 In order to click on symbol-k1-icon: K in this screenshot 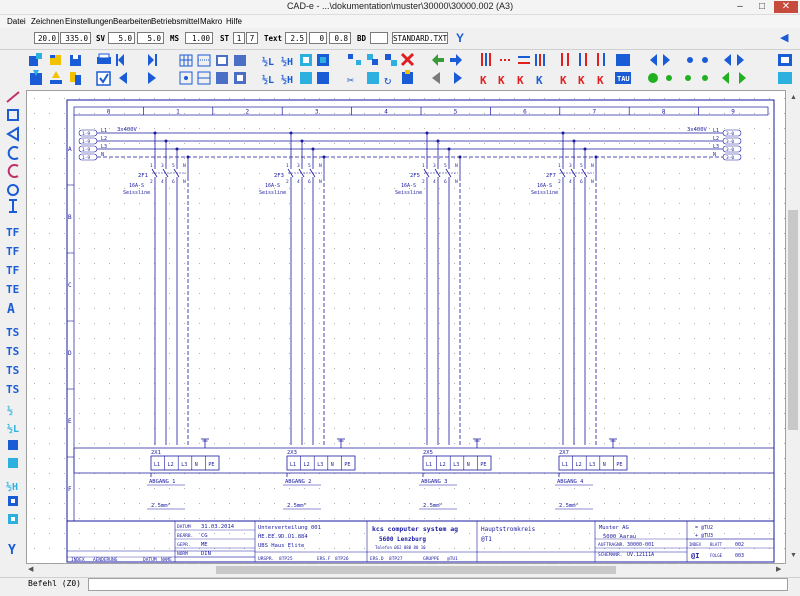, I will do `click(483, 80)`.